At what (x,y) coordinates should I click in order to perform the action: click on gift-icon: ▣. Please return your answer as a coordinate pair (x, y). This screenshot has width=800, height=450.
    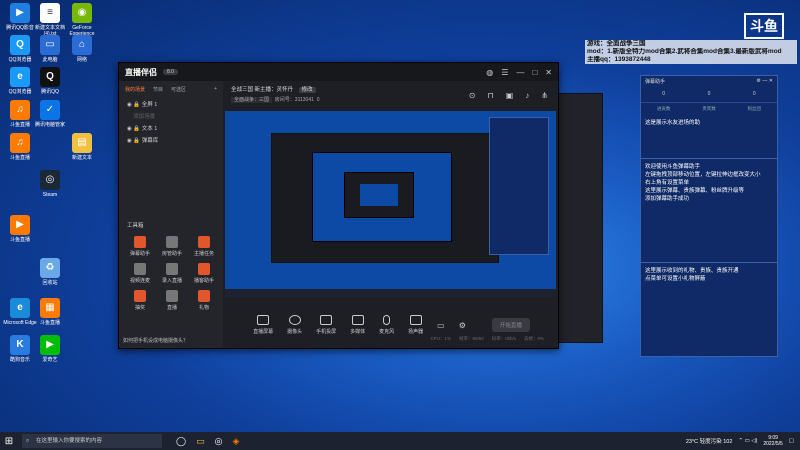
    Looking at the image, I should click on (510, 95).